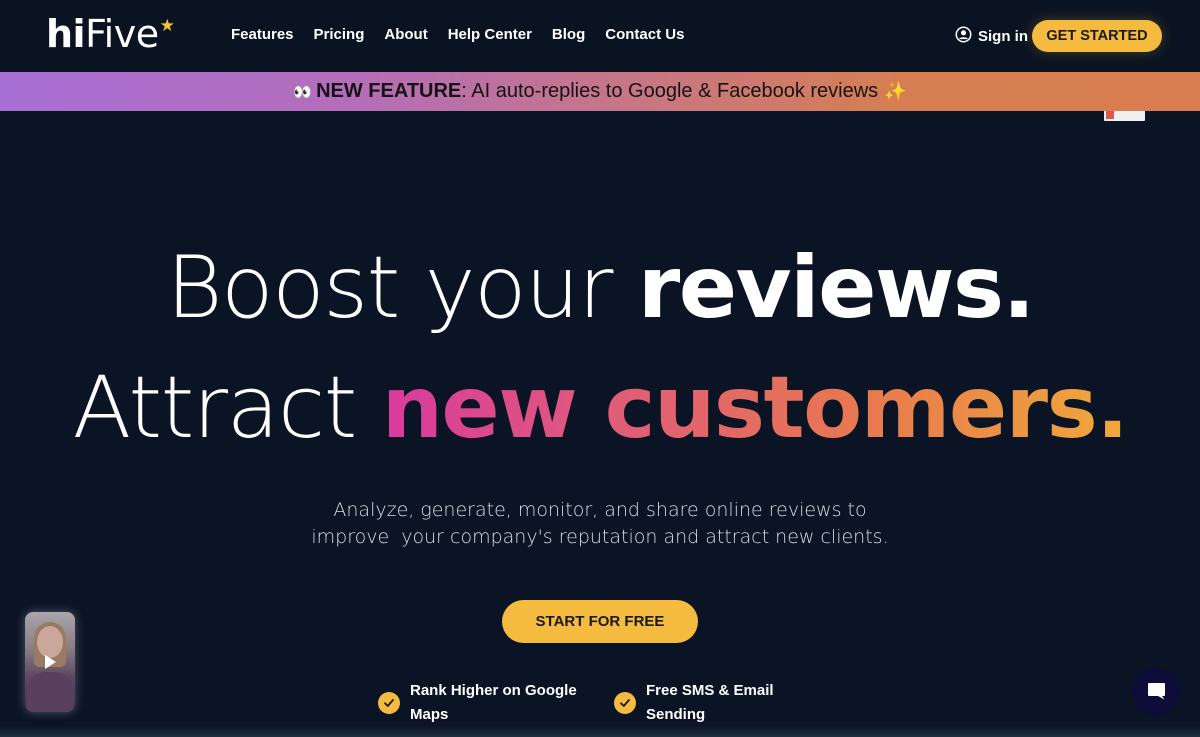 The image size is (1200, 737). Describe the element at coordinates (402, 288) in the screenshot. I see `headline-light-1: Boost your` at that location.